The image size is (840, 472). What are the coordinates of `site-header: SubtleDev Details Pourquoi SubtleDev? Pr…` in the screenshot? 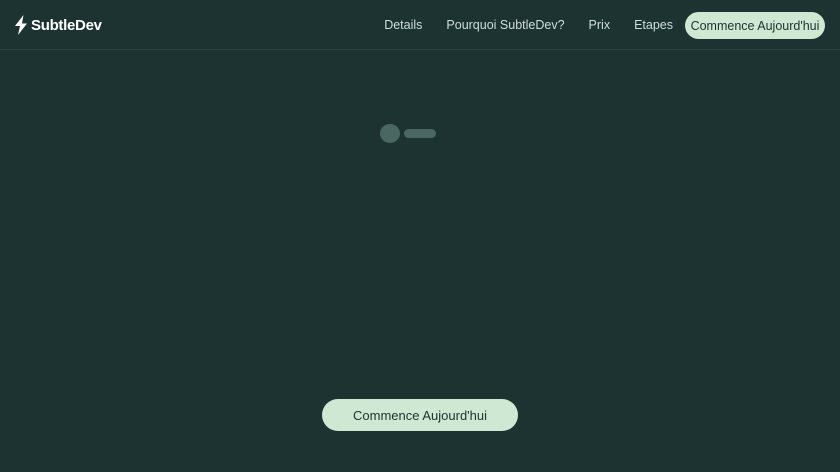 It's located at (420, 25).